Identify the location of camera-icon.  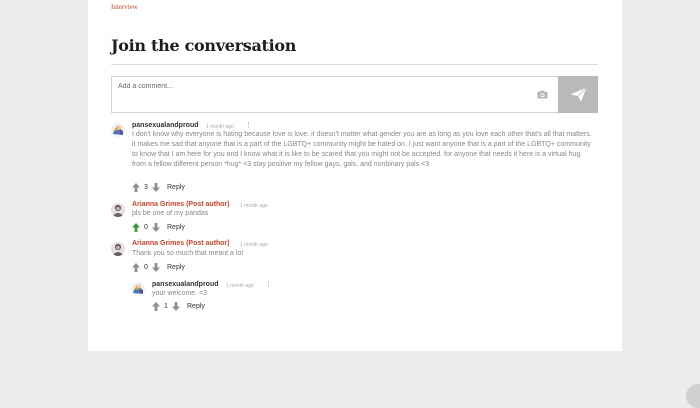
(542, 94).